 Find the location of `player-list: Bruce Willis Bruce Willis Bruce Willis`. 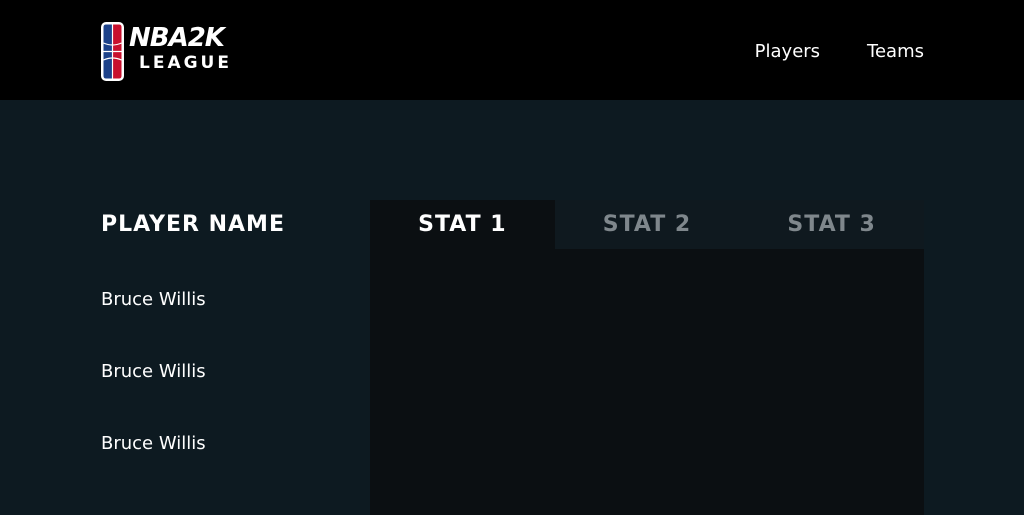

player-list: Bruce Willis Bruce Willis Bruce Willis is located at coordinates (153, 395).